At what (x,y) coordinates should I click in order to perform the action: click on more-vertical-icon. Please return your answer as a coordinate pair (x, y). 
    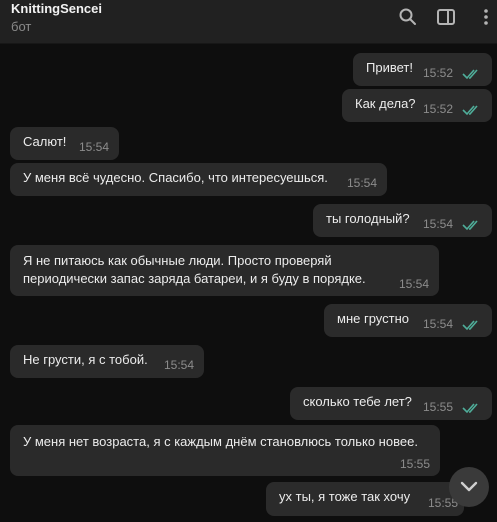
    Looking at the image, I should click on (486, 17).